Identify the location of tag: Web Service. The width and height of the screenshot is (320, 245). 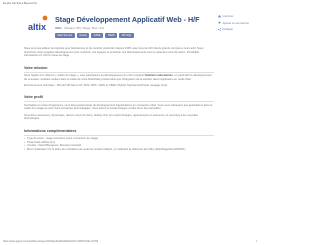
(65, 35).